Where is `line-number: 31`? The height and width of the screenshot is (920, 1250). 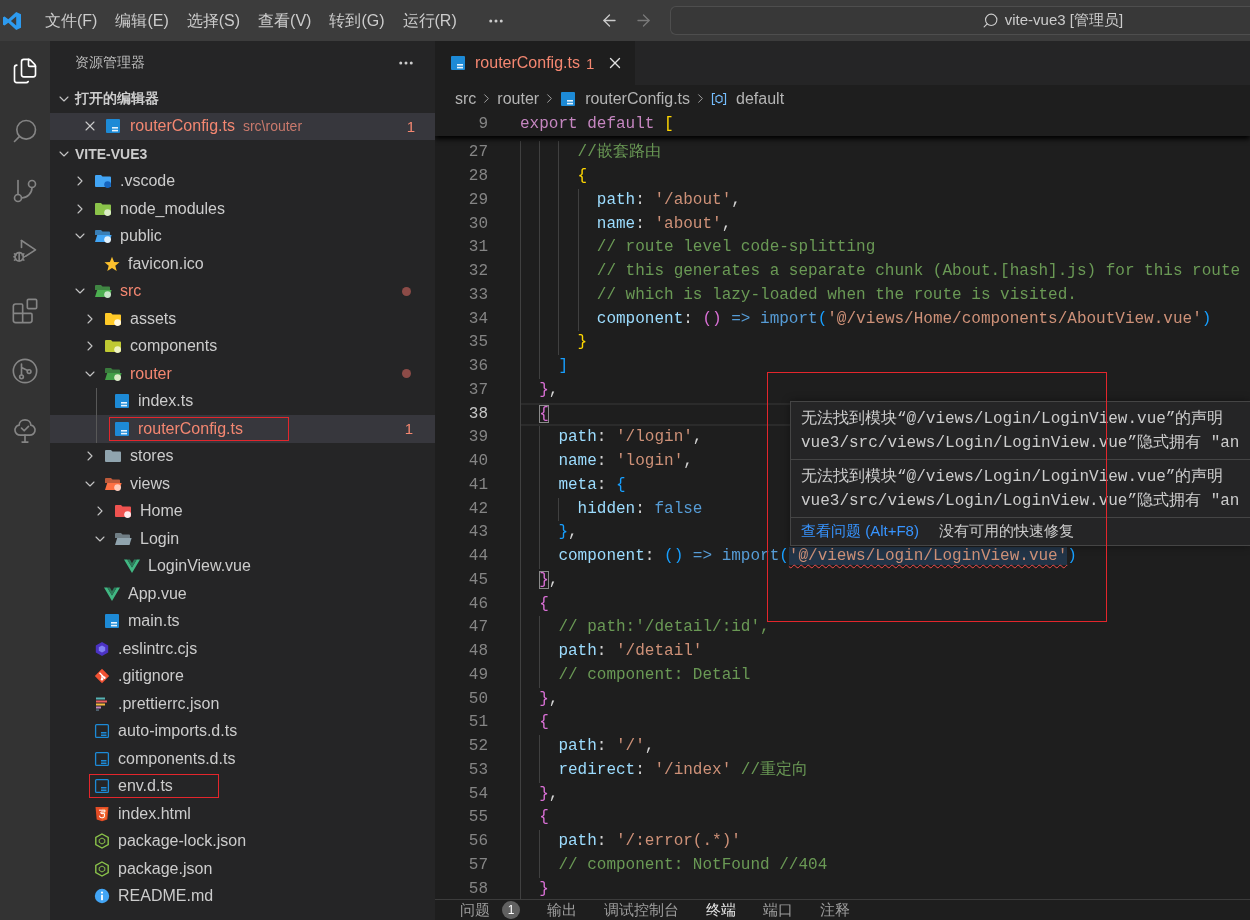
line-number: 31 is located at coordinates (478, 247).